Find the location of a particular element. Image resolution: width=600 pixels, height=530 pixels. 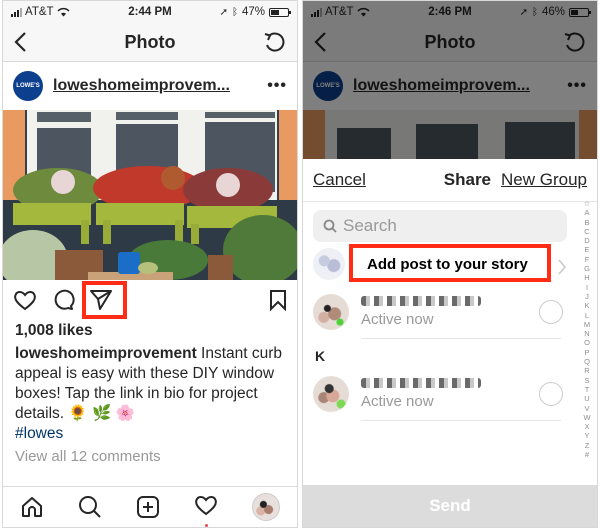

caption-username: loweshomeimprovement is located at coordinates (106, 353).